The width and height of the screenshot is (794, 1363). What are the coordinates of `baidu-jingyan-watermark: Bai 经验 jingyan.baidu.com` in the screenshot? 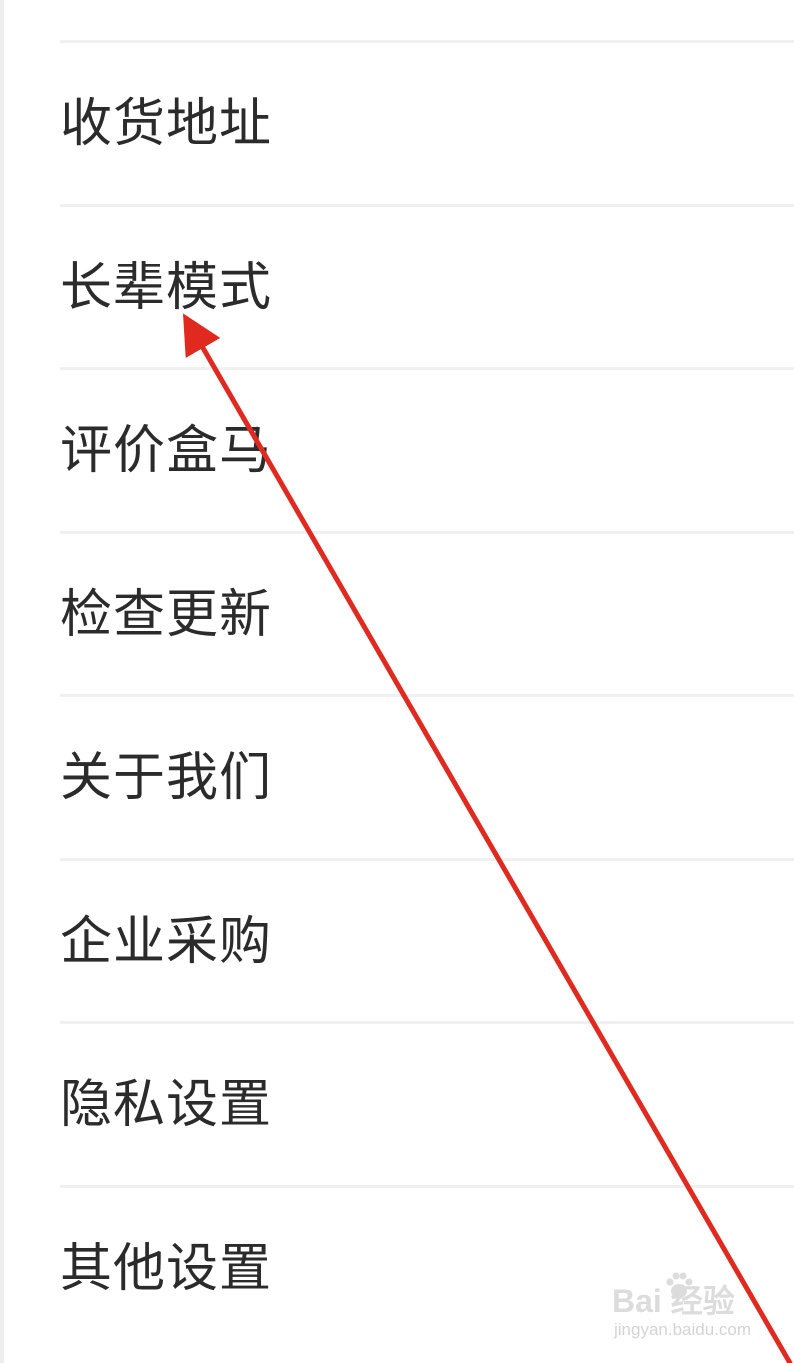 It's located at (697, 1310).